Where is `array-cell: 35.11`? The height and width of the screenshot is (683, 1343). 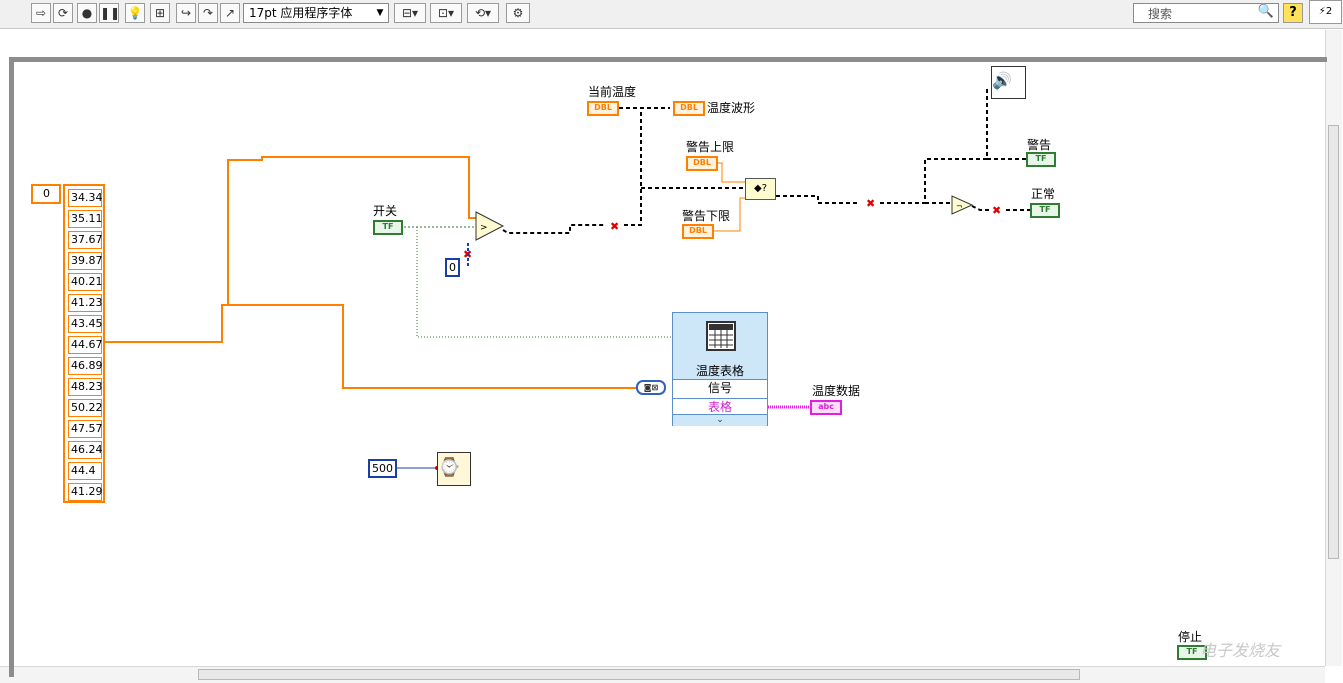 array-cell: 35.11 is located at coordinates (85, 219).